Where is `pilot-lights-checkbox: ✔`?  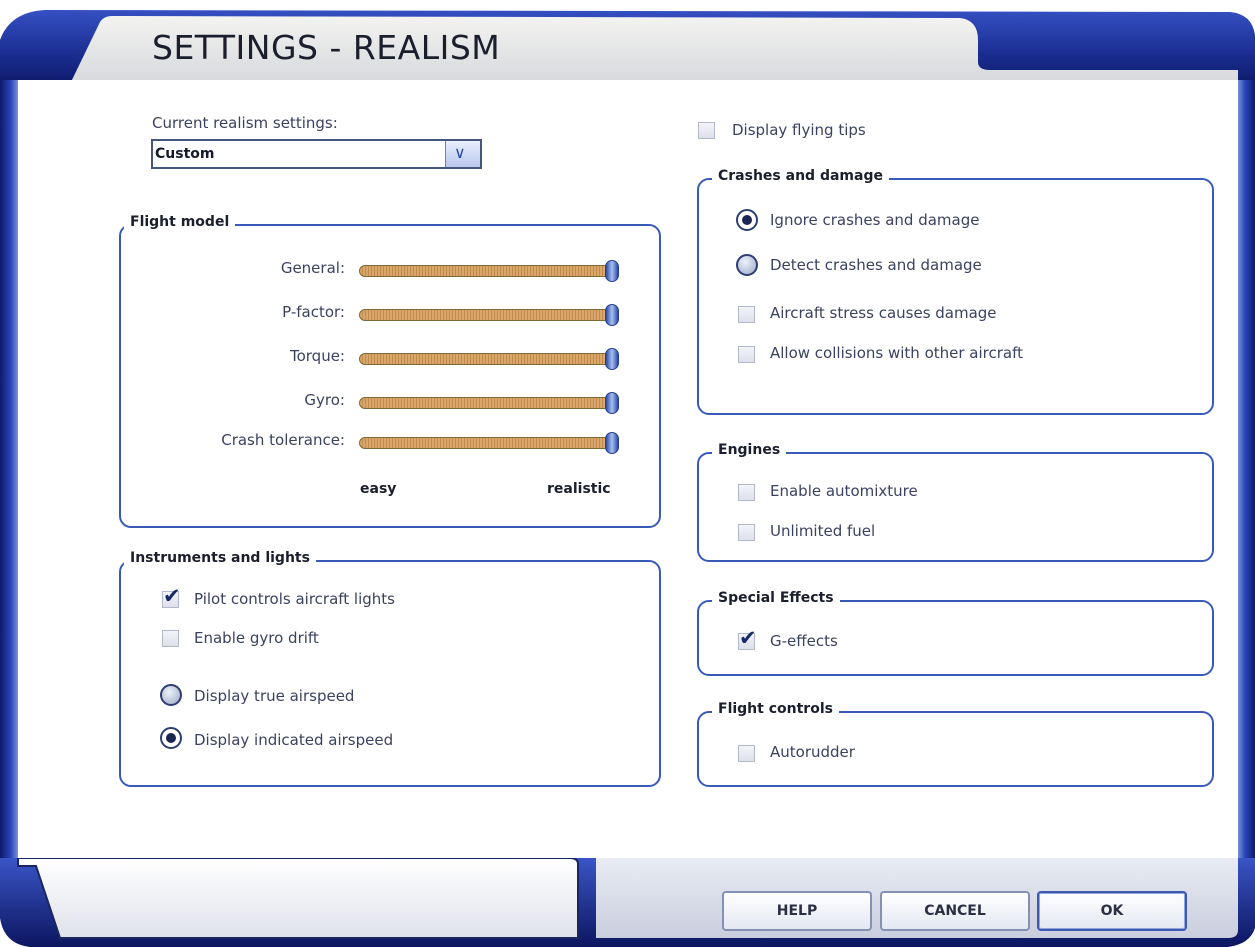
pilot-lights-checkbox: ✔ is located at coordinates (171, 596).